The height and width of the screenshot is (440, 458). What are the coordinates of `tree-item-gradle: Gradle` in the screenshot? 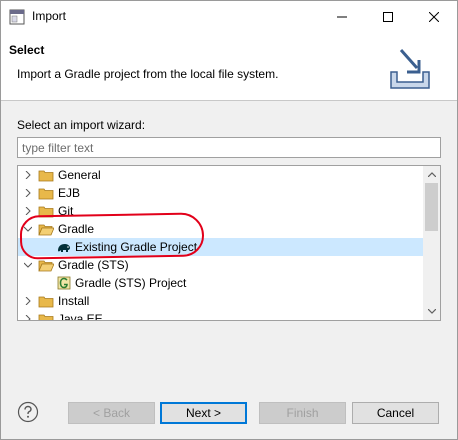 It's located at (220, 229).